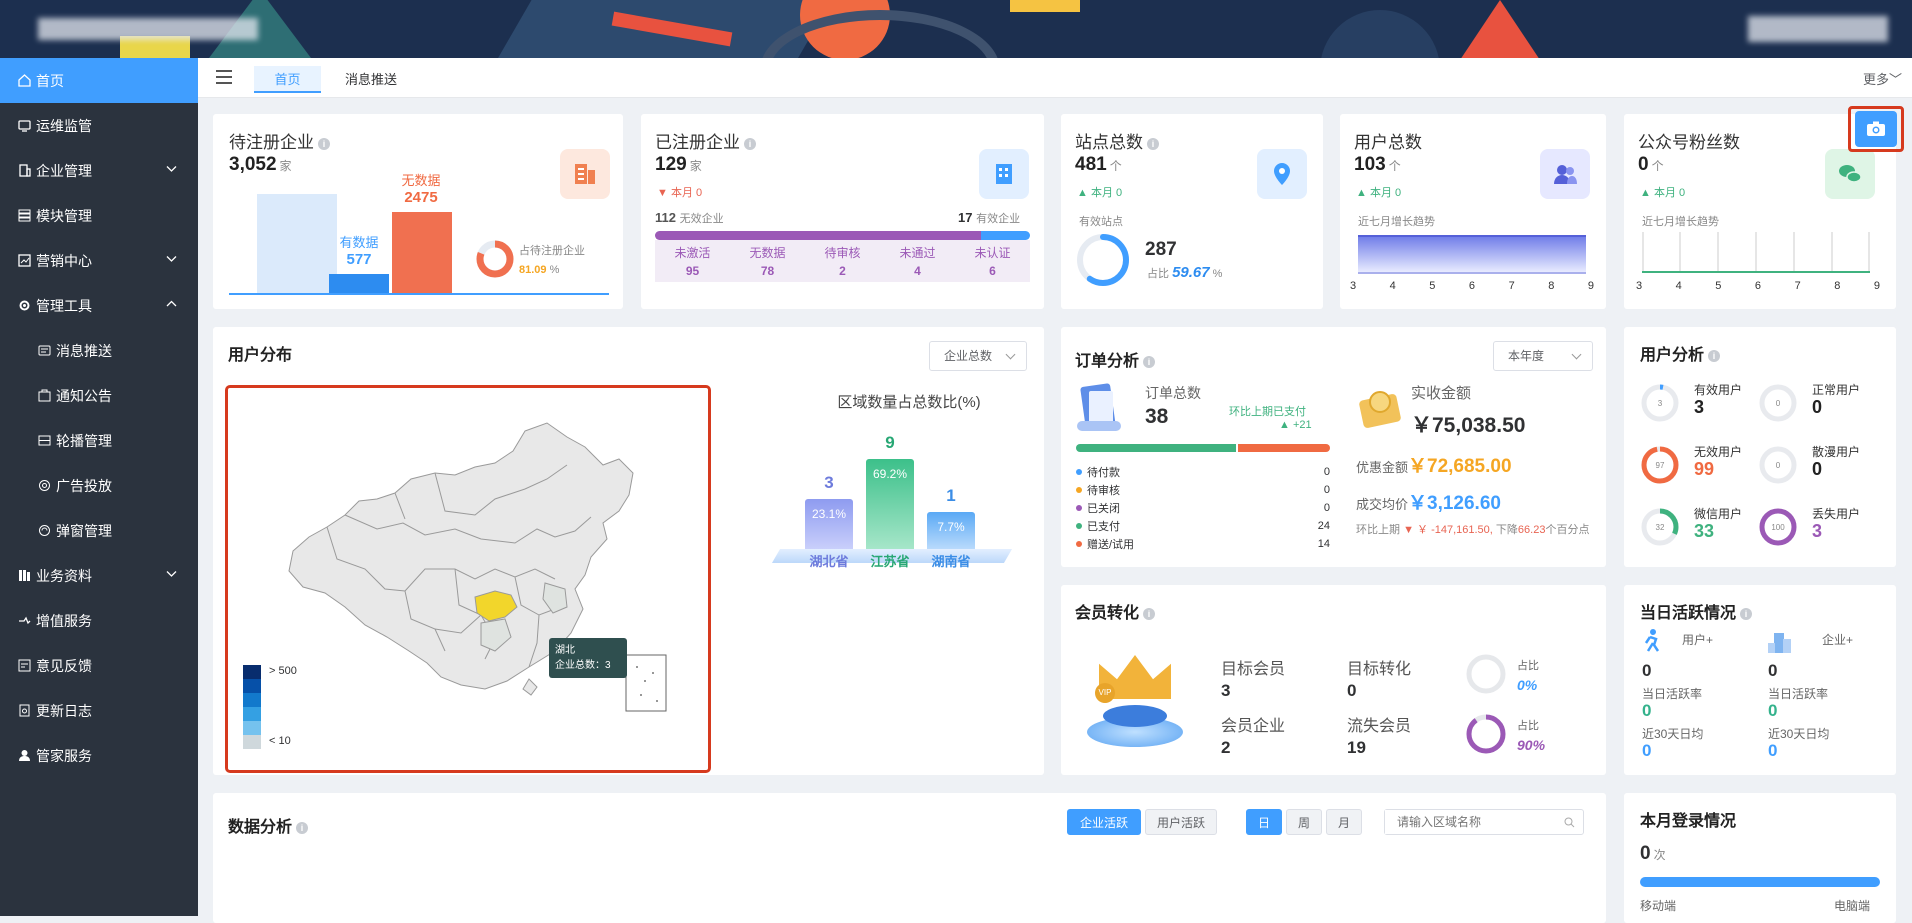 This screenshot has height=923, width=1912. What do you see at coordinates (1699, 404) in the screenshot?
I see `user-analysis-item: 3 有效用户 3` at bounding box center [1699, 404].